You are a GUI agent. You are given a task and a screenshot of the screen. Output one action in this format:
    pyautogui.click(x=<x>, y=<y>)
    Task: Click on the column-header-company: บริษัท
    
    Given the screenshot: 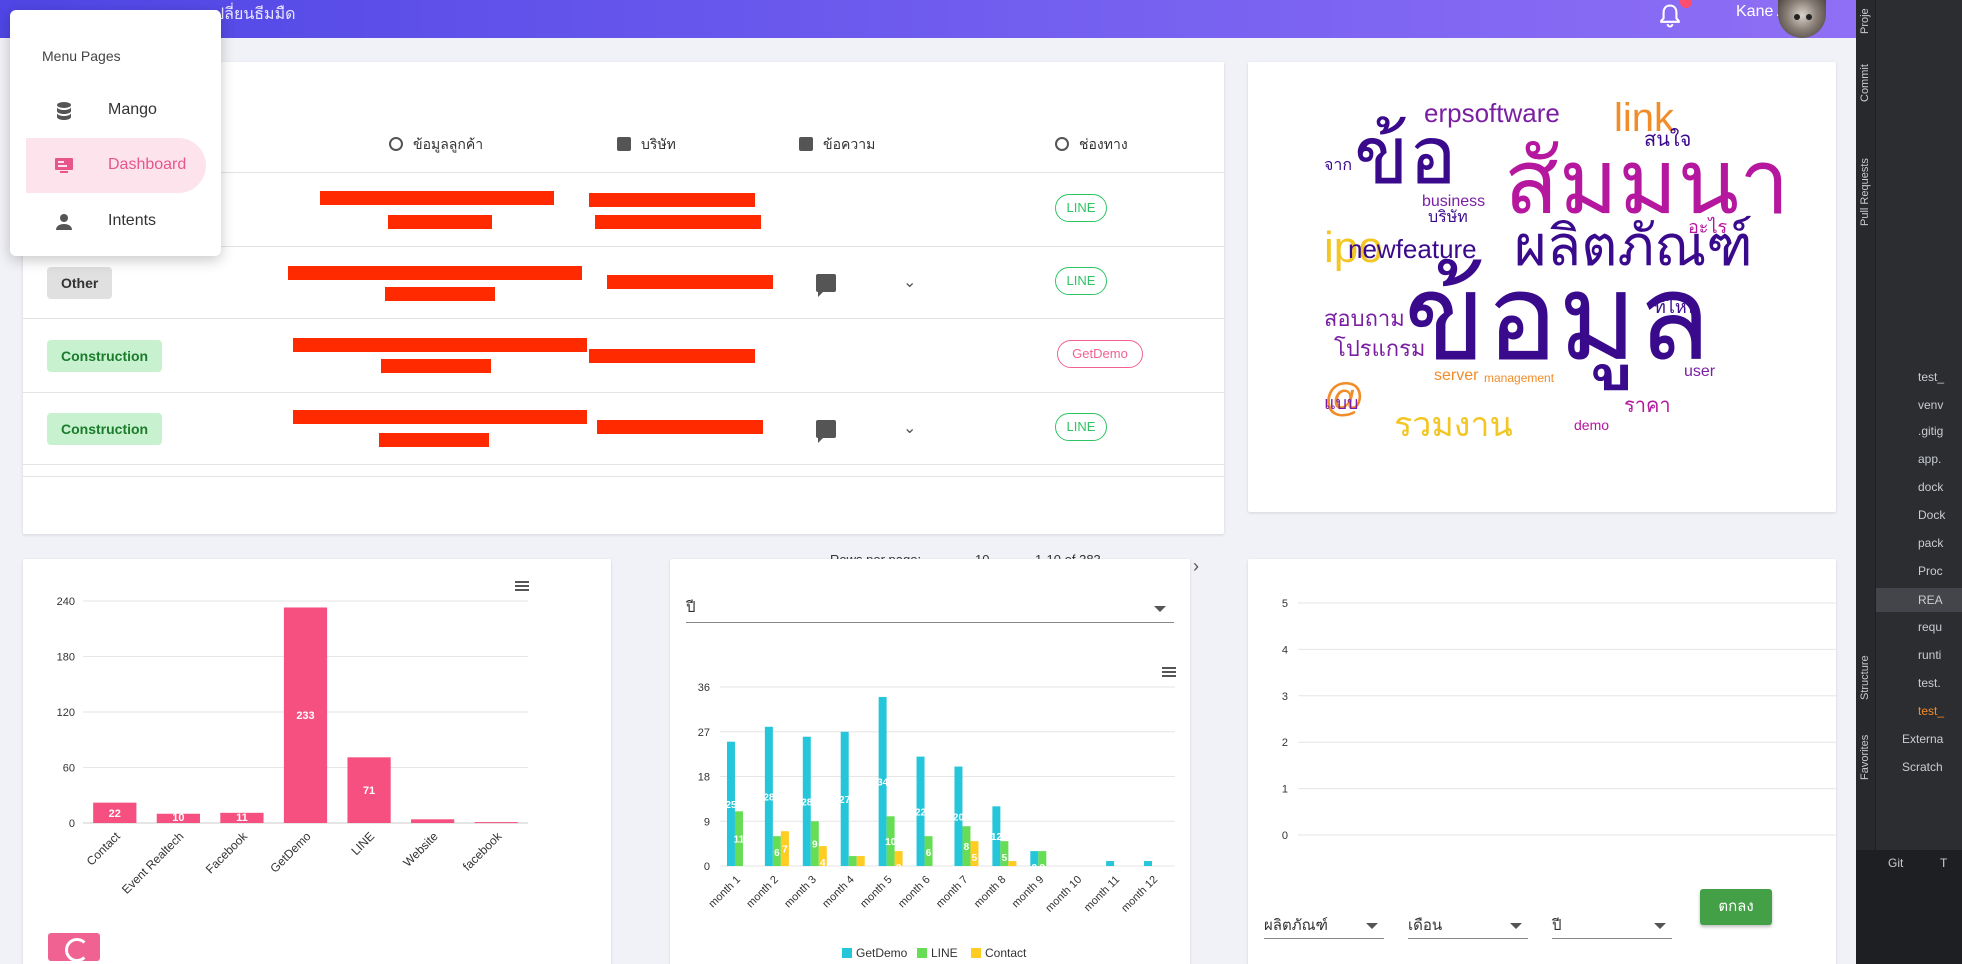 What is the action you would take?
    pyautogui.click(x=646, y=145)
    